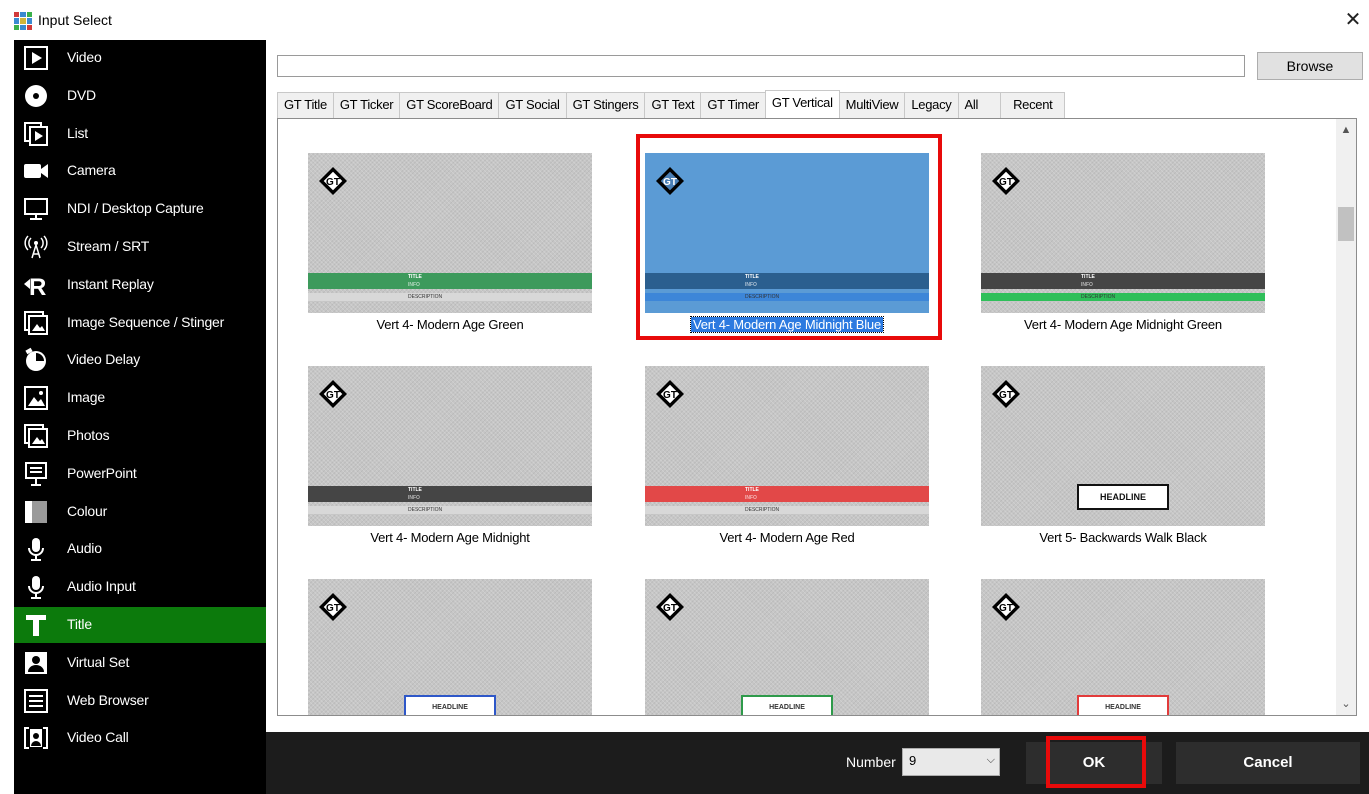 This screenshot has width=1369, height=794. Describe the element at coordinates (802, 104) in the screenshot. I see `tab-gt-vertical: GT Vertical` at that location.